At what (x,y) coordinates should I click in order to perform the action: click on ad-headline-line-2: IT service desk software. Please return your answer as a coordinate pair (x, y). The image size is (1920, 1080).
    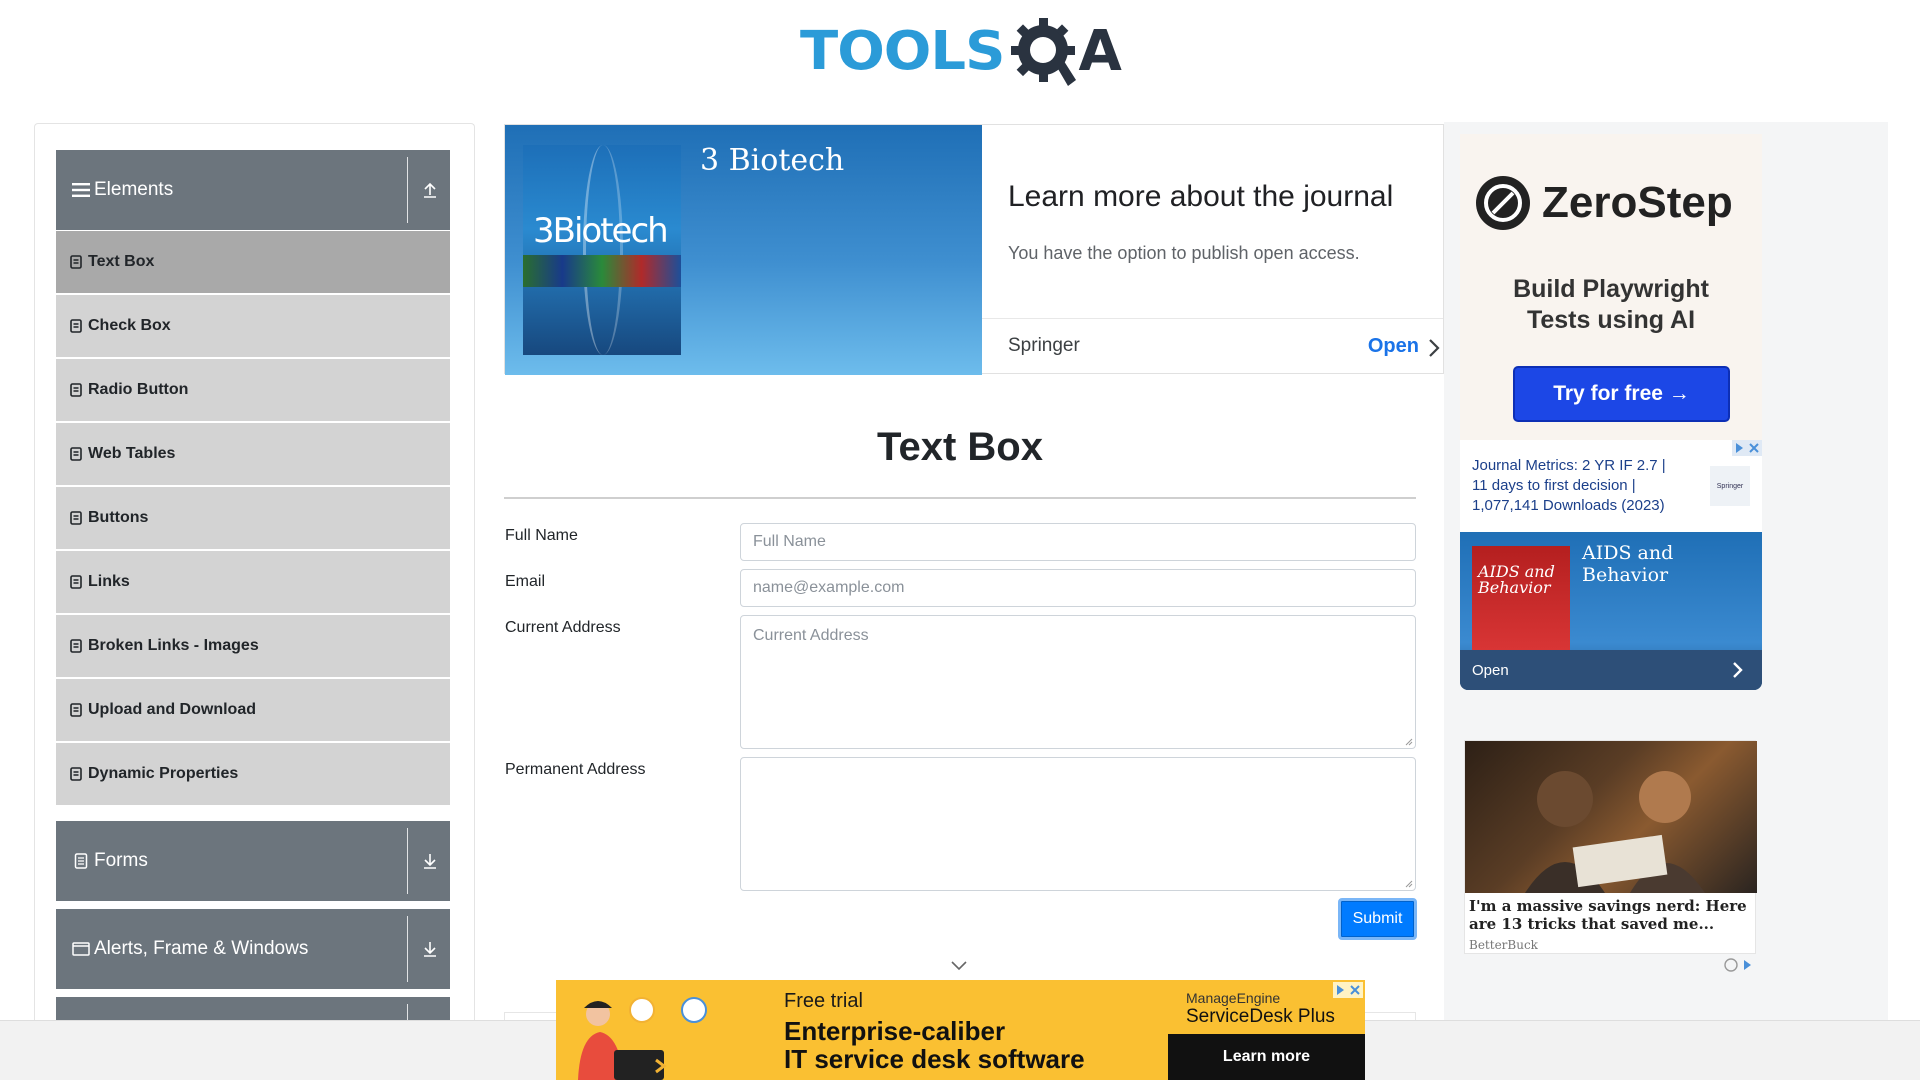
    Looking at the image, I should click on (934, 1059).